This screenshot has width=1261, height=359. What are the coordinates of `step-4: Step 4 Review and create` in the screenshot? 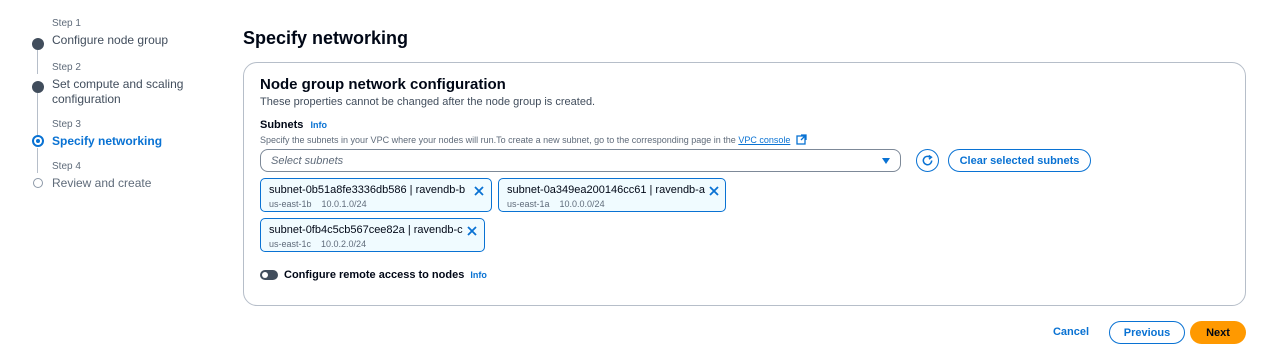 It's located at (132, 176).